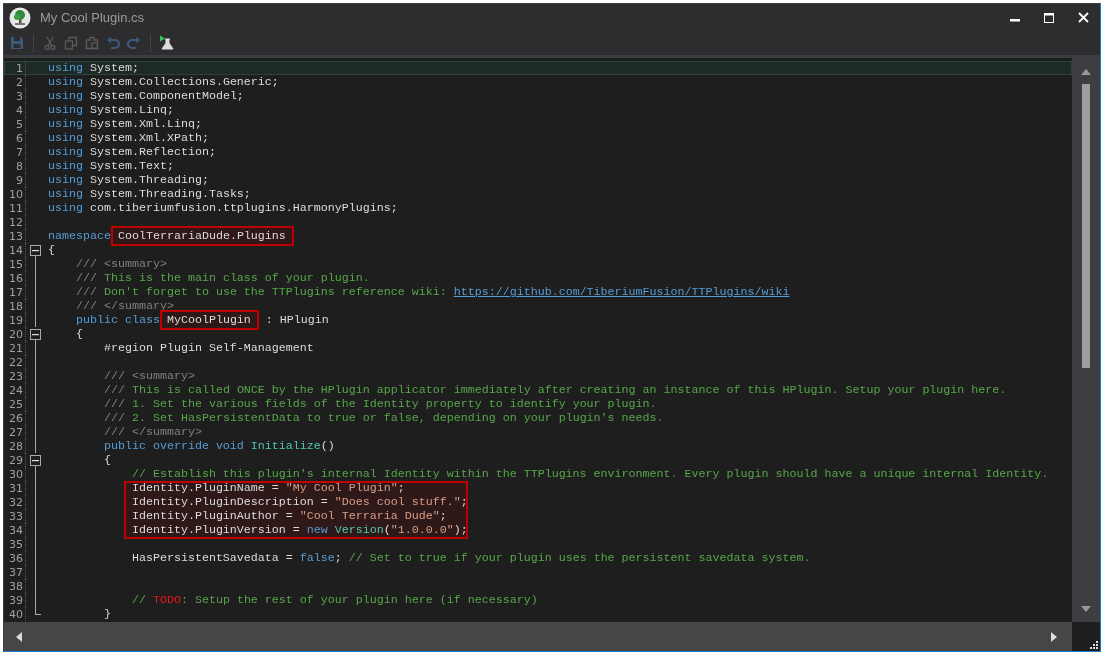  Describe the element at coordinates (15, 488) in the screenshot. I see `line-number: 31` at that location.